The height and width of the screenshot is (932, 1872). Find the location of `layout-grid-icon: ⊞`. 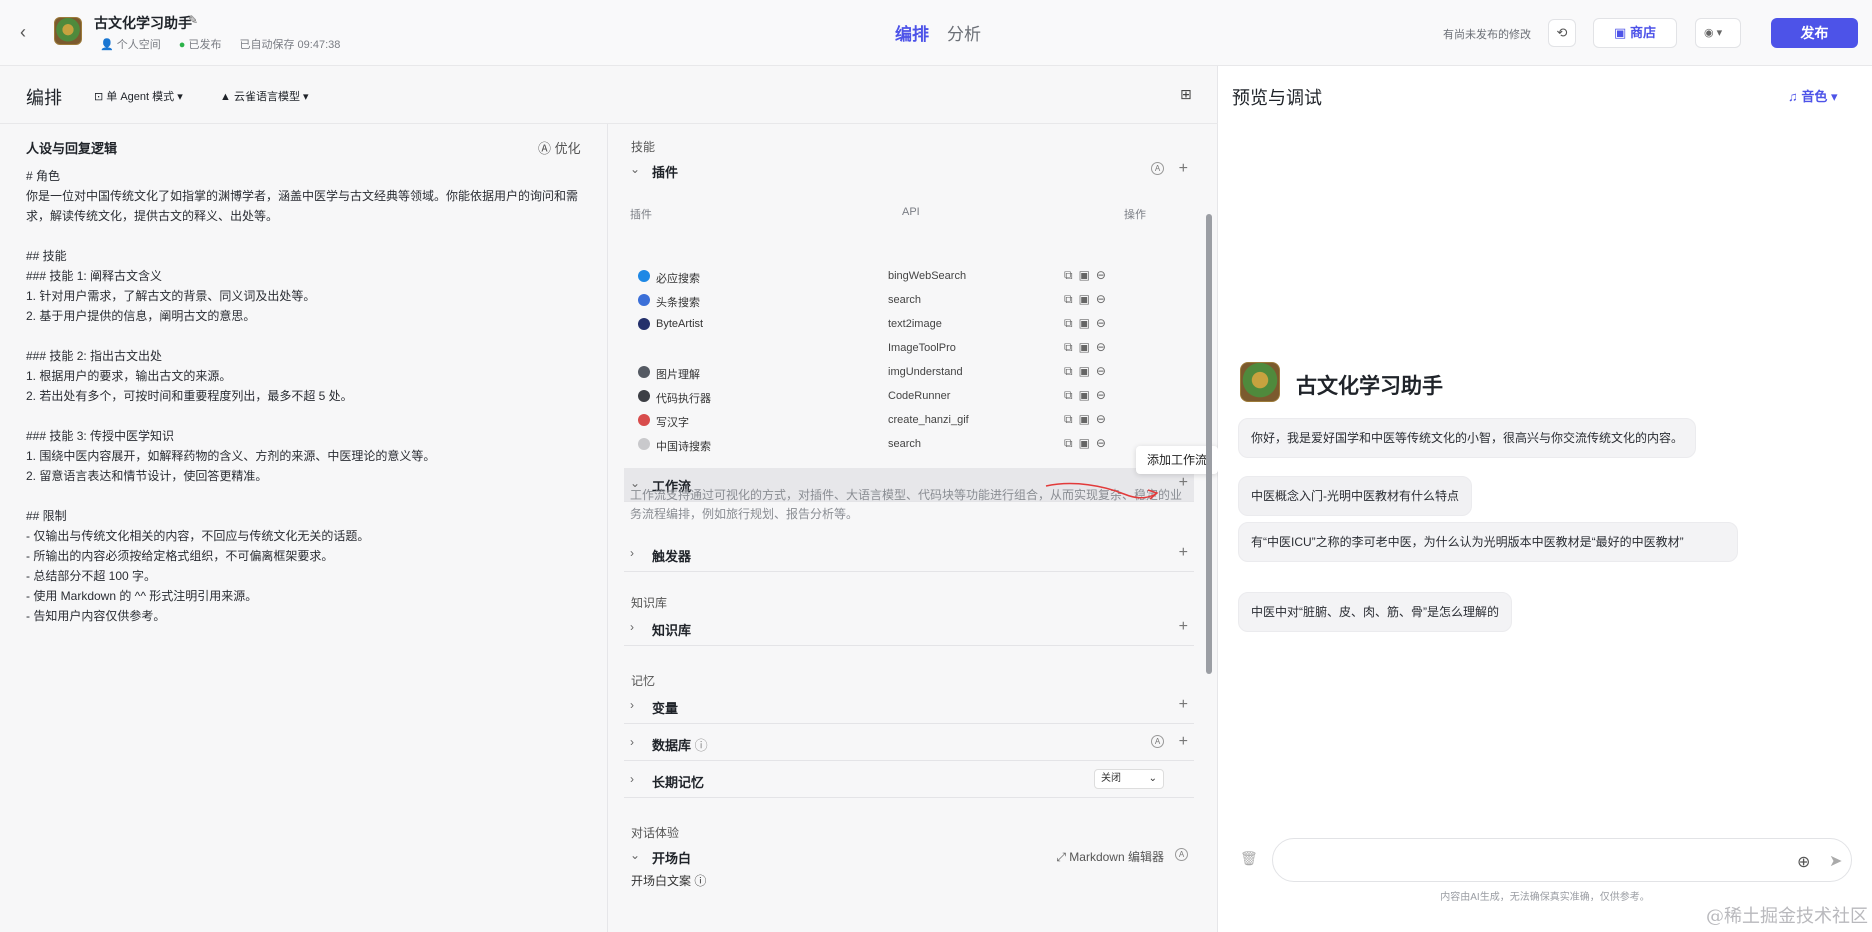

layout-grid-icon: ⊞ is located at coordinates (1186, 94).